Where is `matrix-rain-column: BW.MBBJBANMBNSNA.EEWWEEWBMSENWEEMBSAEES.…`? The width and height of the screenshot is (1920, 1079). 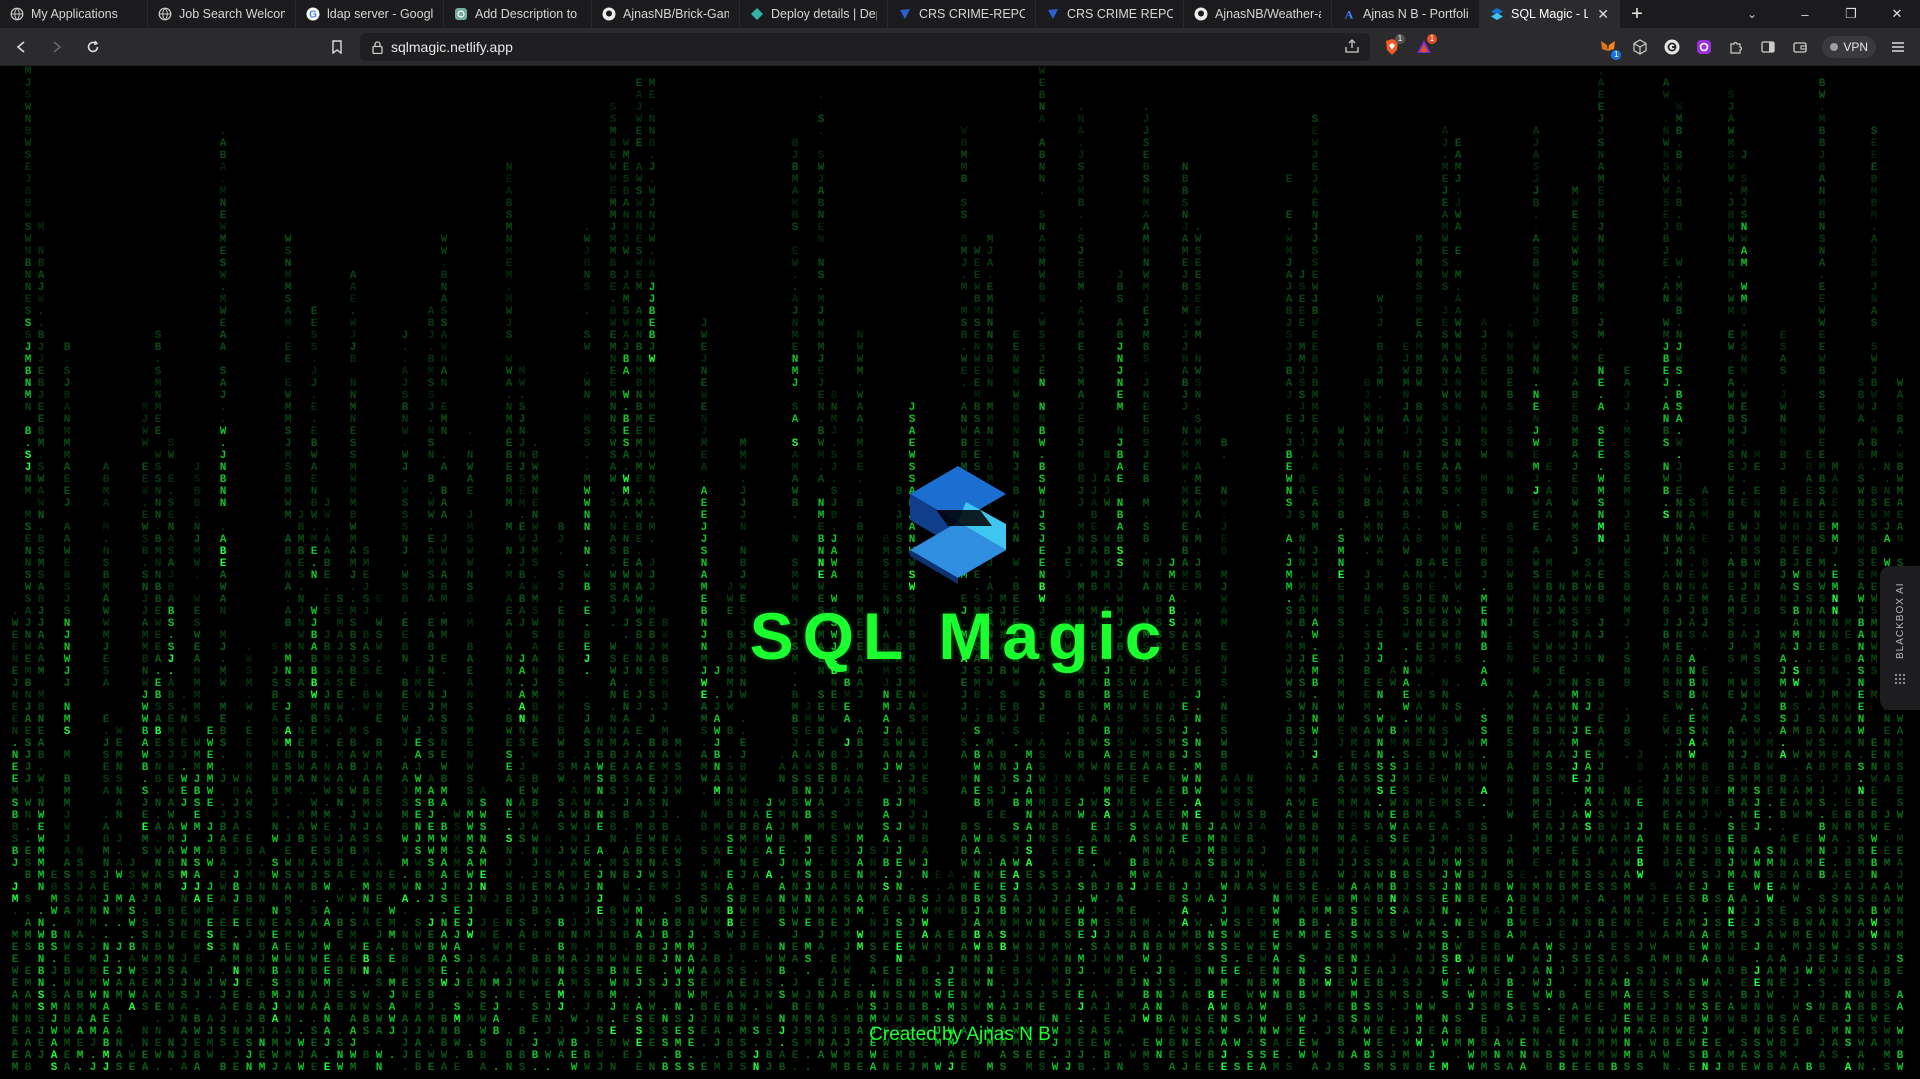 matrix-rain-column: BW.MBBJBANMBNSNA.EEWWEEWBMSENWEEMBSAEES.… is located at coordinates (1822, 576).